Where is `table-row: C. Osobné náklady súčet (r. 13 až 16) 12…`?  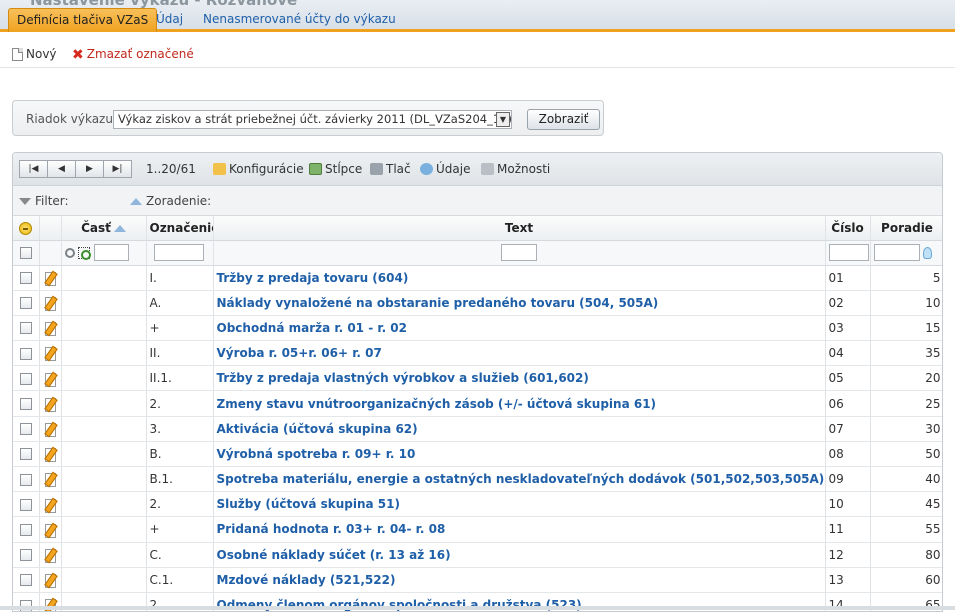
table-row: C. Osobné náklady súčet (r. 13 až 16) 12… is located at coordinates (477, 555).